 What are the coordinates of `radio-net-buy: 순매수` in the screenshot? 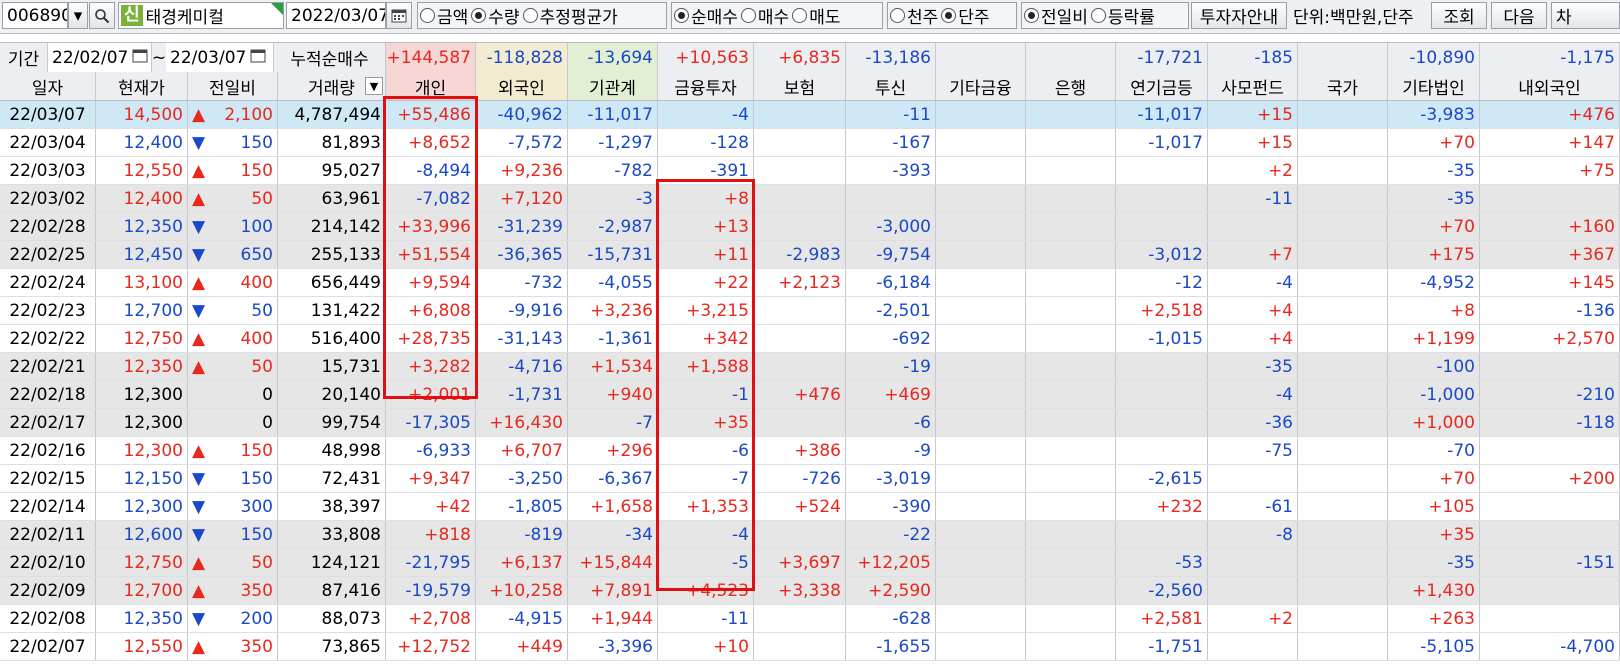 It's located at (706, 15).